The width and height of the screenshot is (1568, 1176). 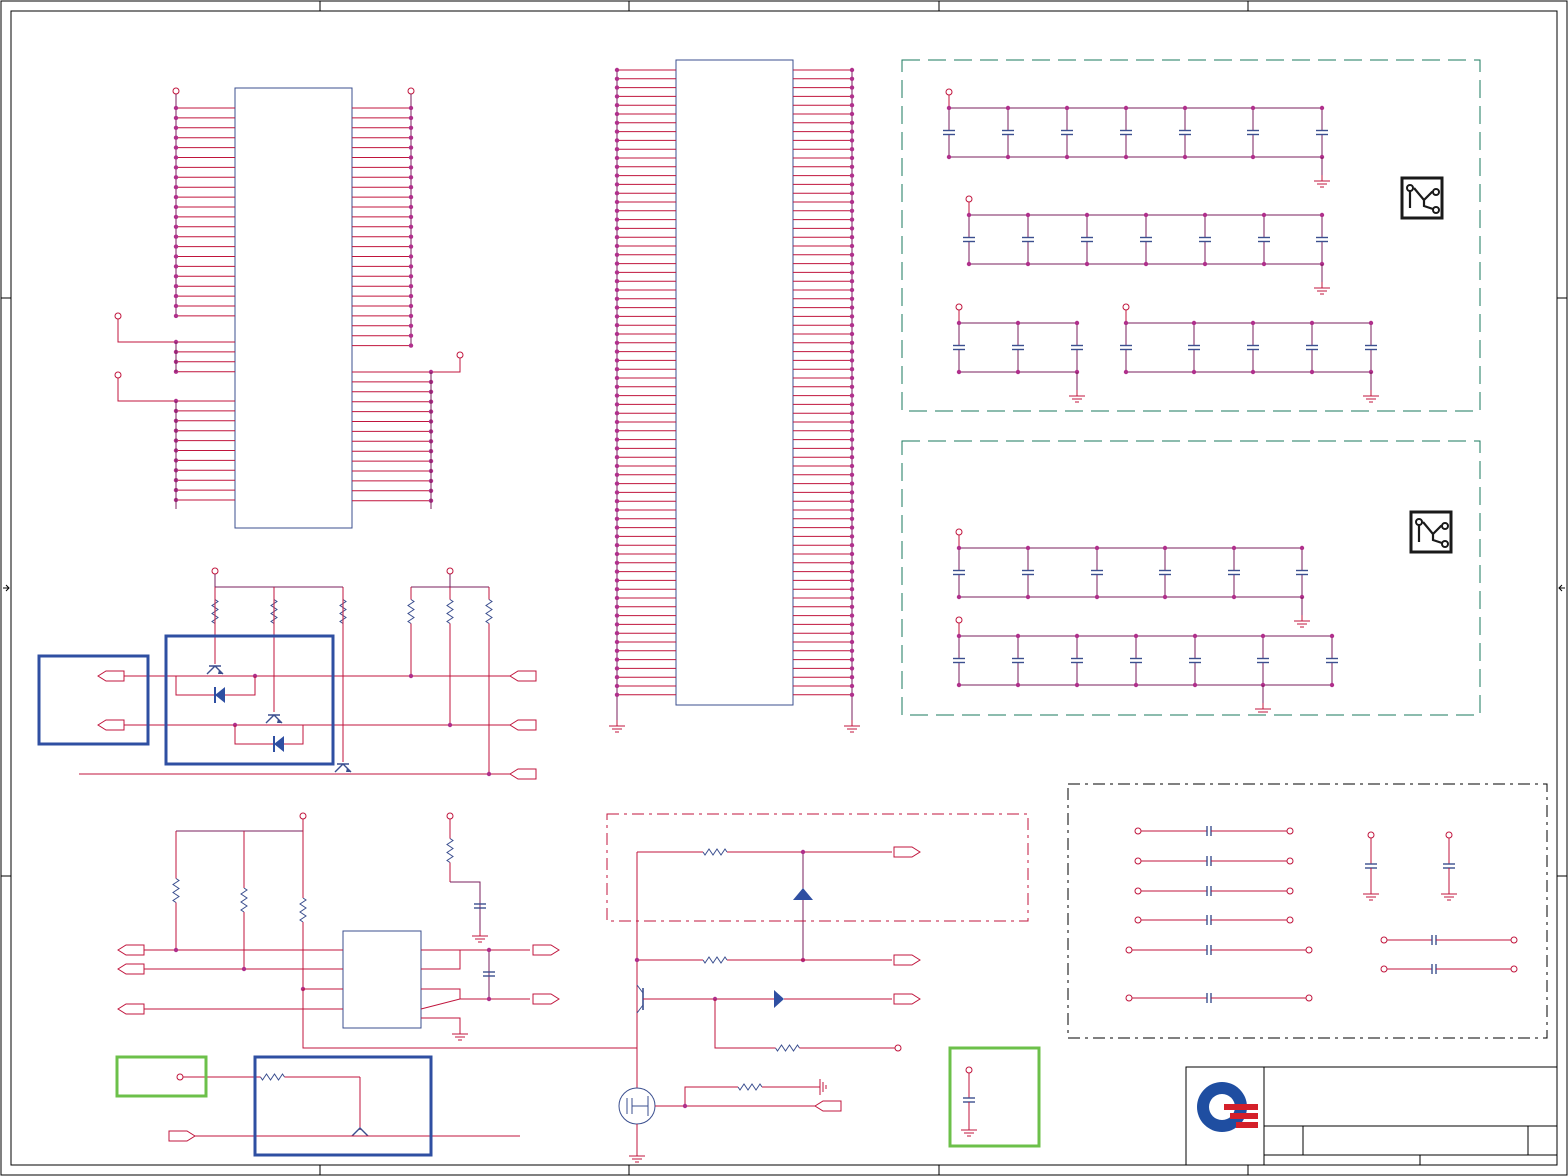 I want to click on transistor-symbol, so click(x=640, y=999).